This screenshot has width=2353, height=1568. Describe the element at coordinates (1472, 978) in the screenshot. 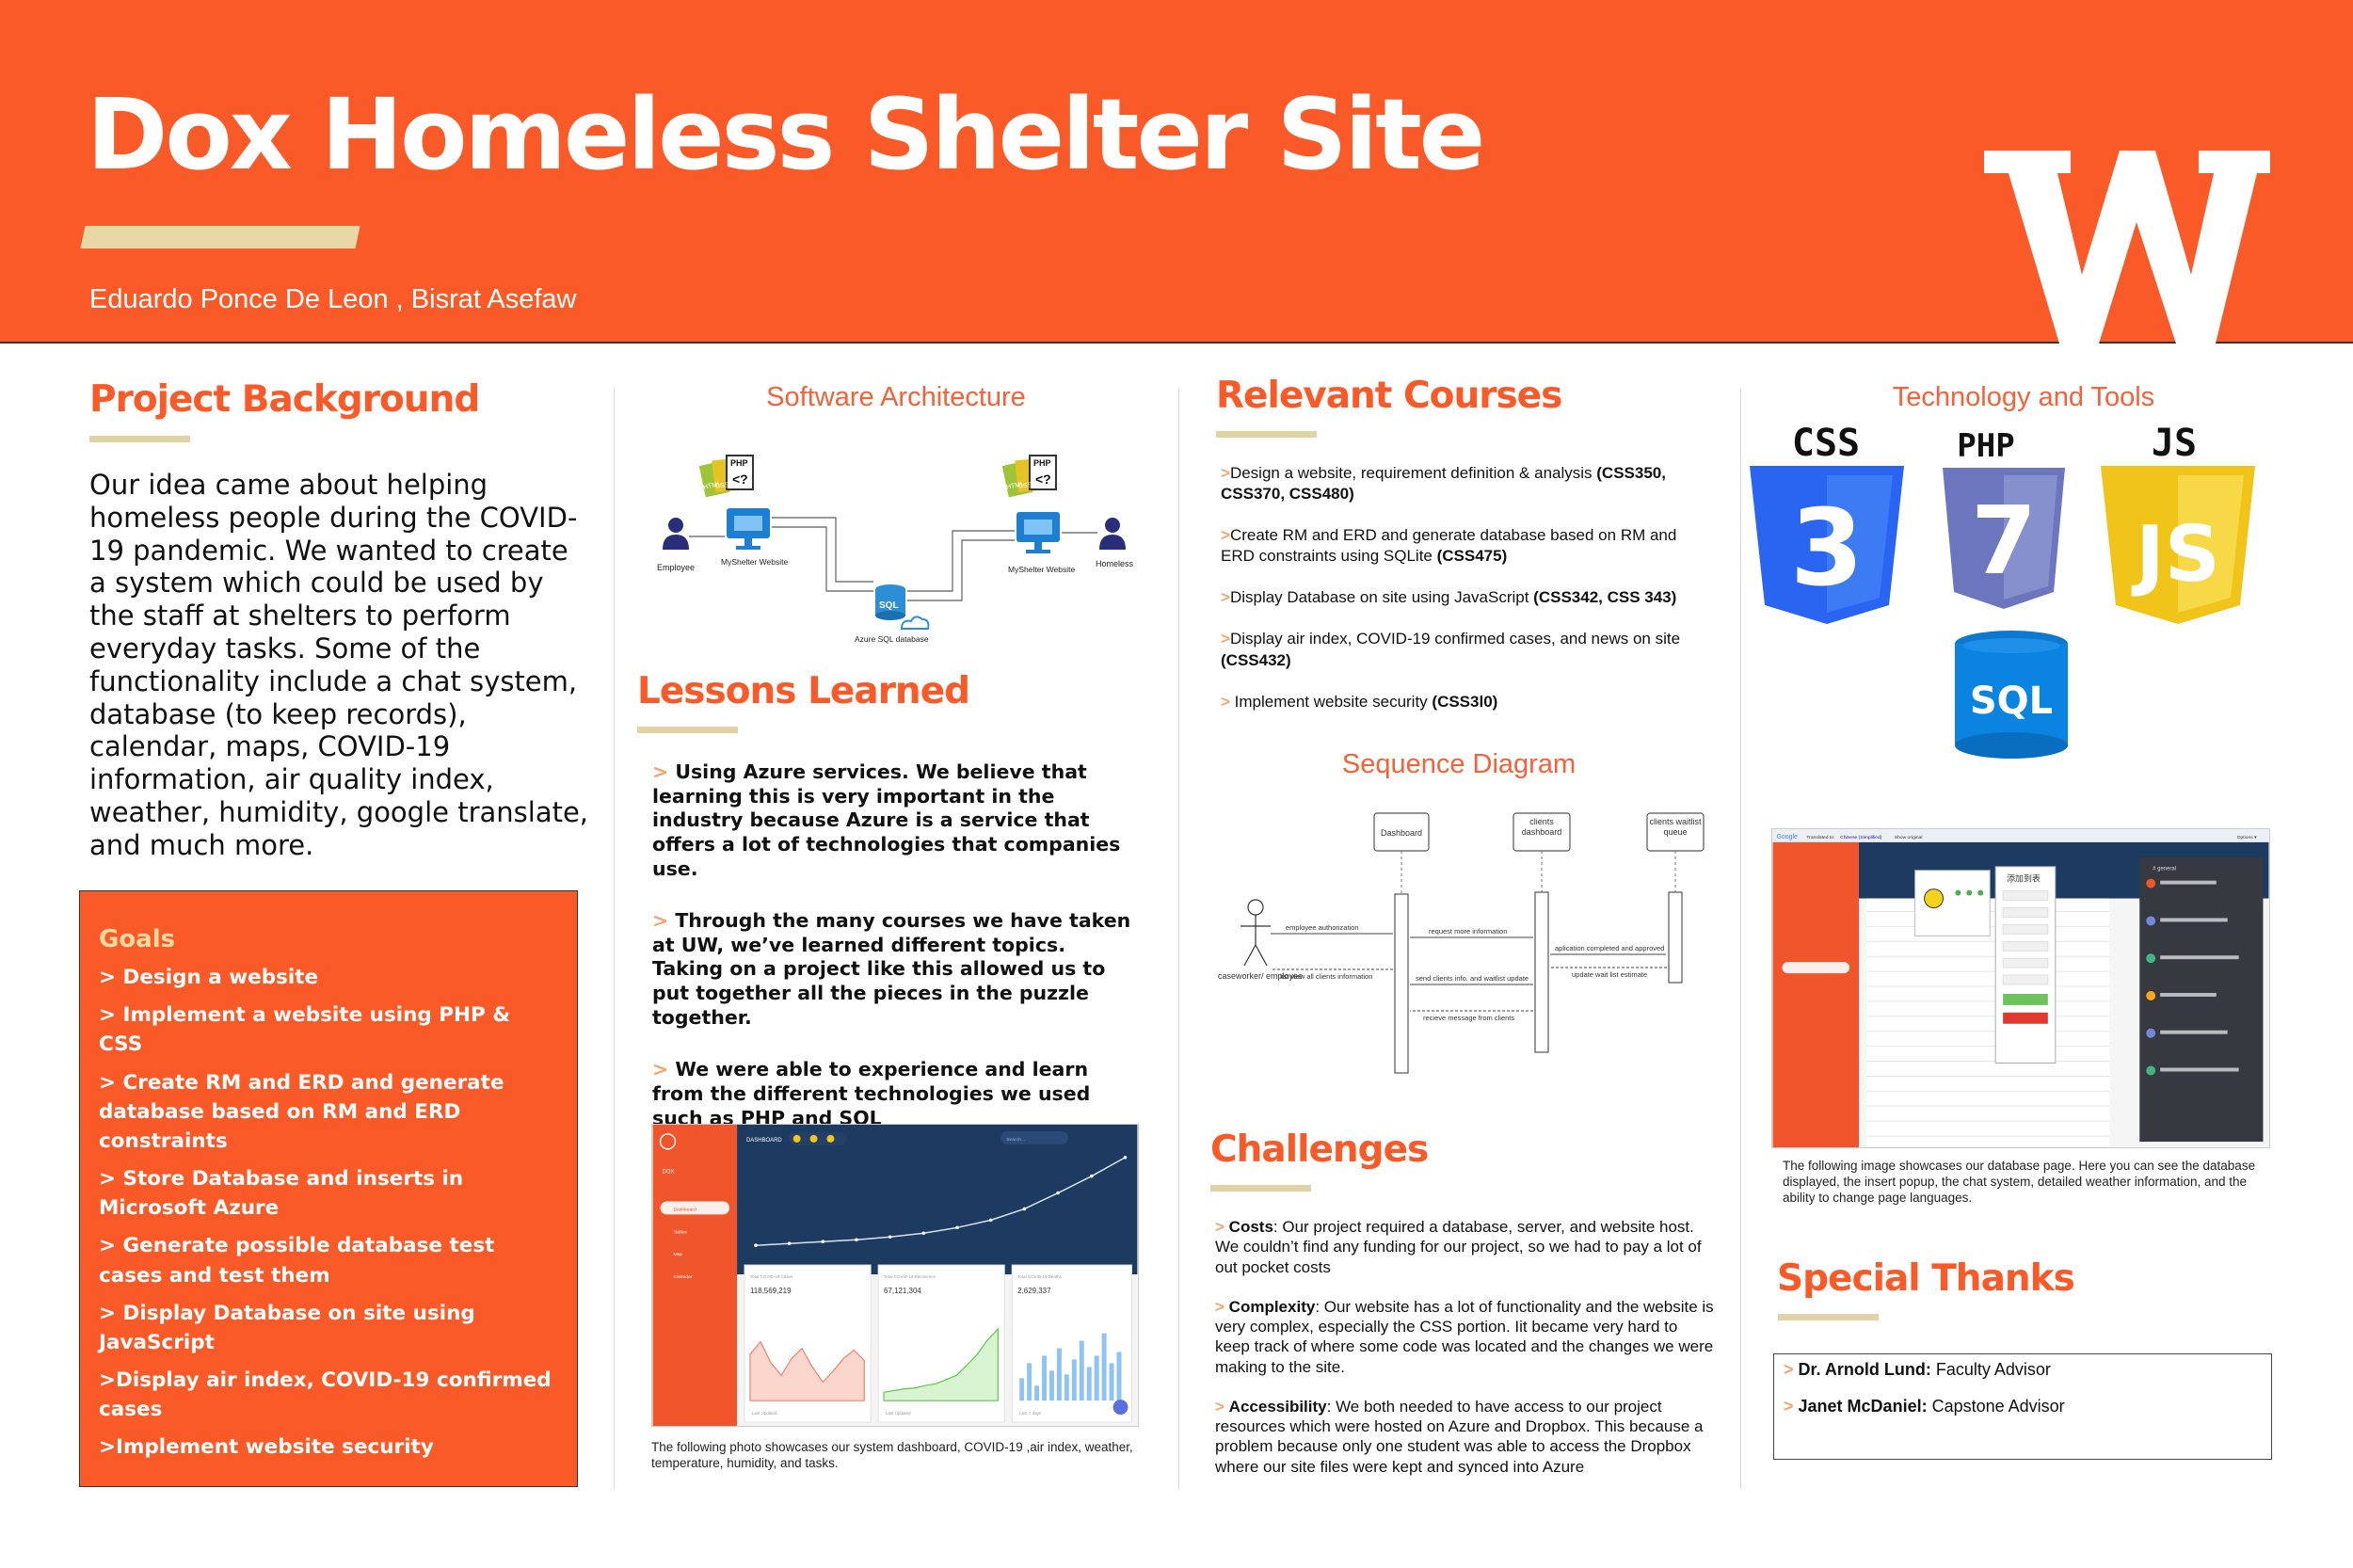

I see `sequence-message: send clients info. and waitlist update` at that location.